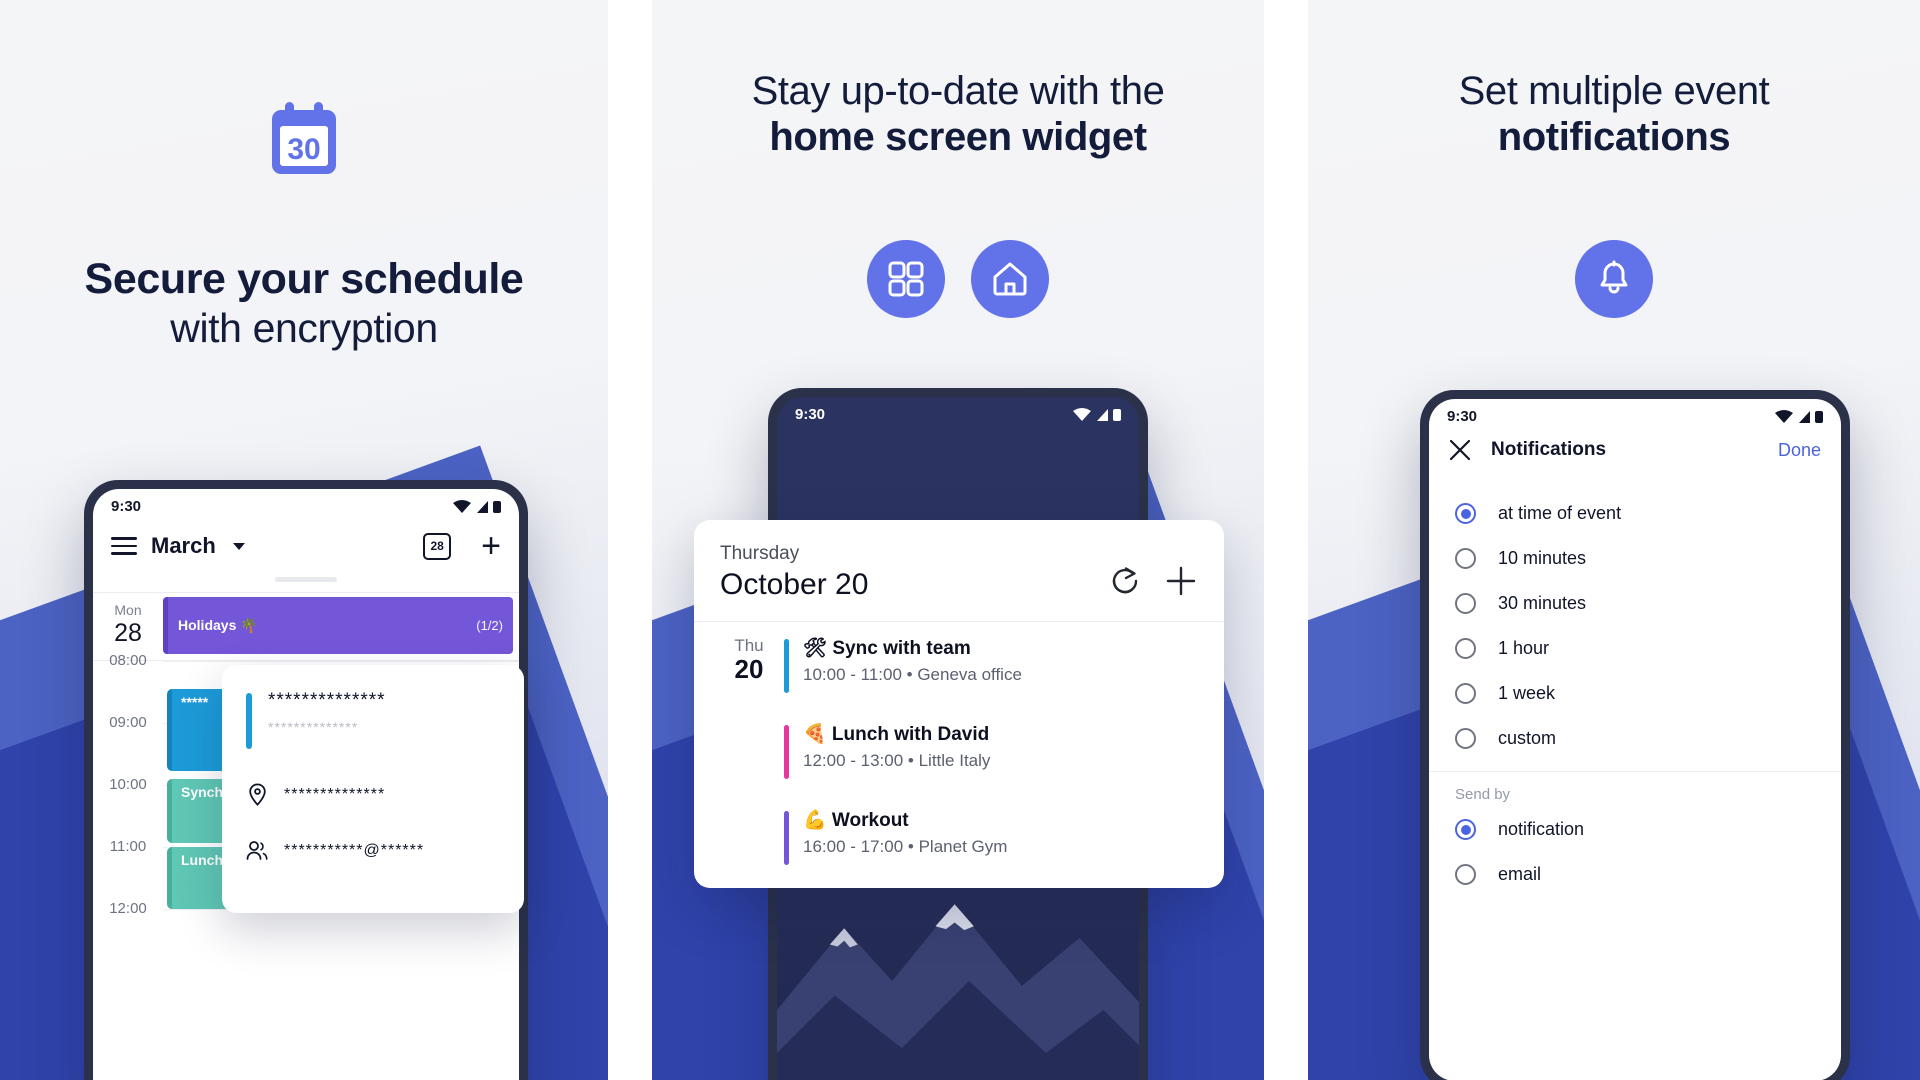 The height and width of the screenshot is (1080, 1920). I want to click on location-pin-icon, so click(257, 794).